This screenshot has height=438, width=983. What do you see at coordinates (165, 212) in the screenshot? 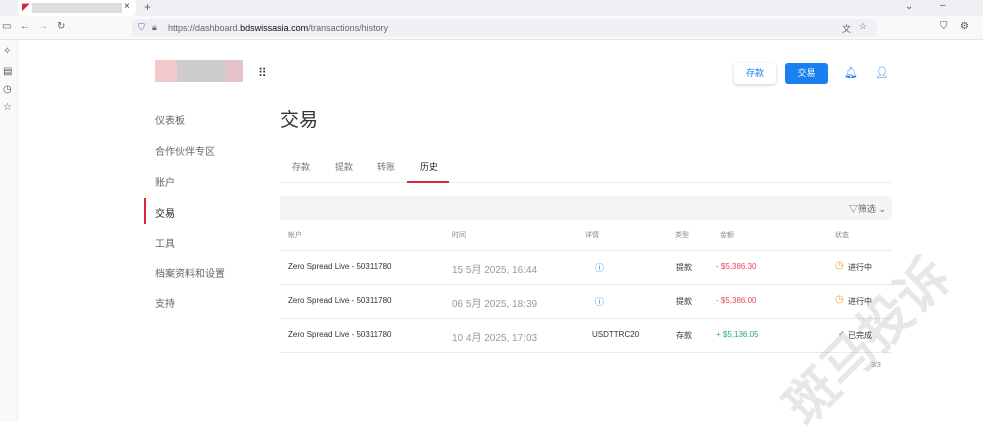
I see `sidebar-item-trade: 交易` at bounding box center [165, 212].